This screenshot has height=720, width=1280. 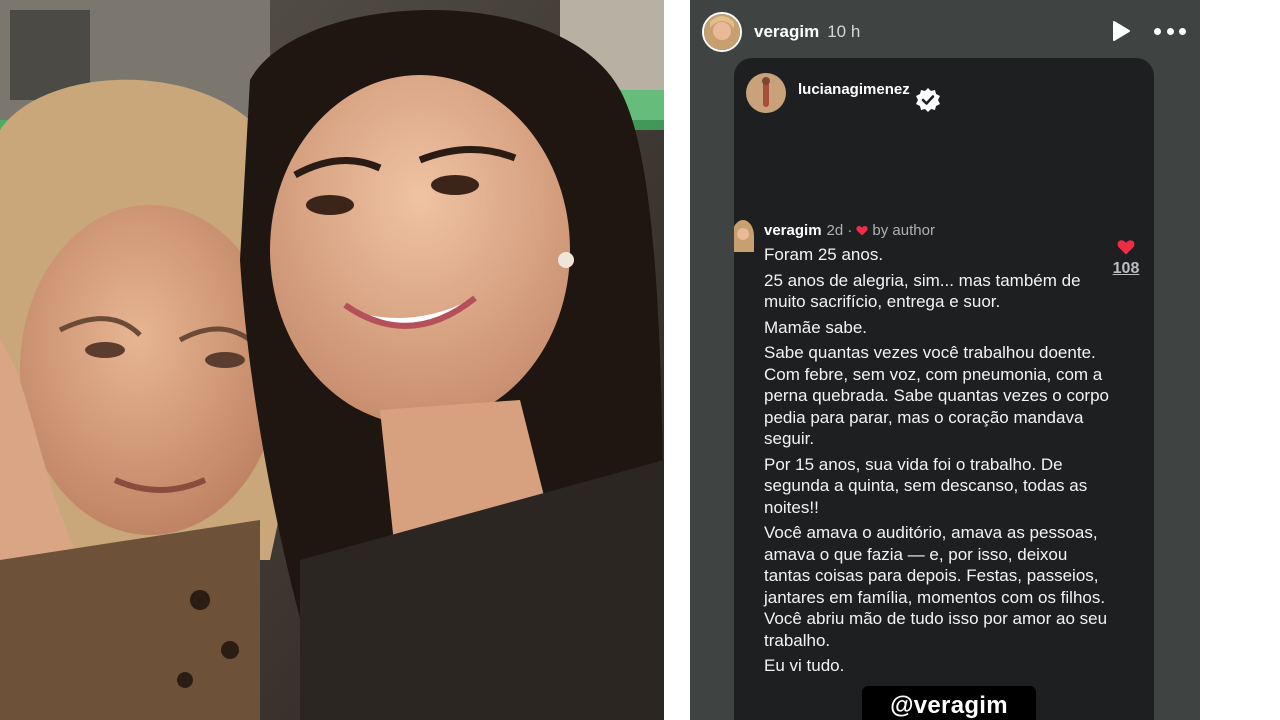 What do you see at coordinates (1126, 269) in the screenshot?
I see `like-count: 108` at bounding box center [1126, 269].